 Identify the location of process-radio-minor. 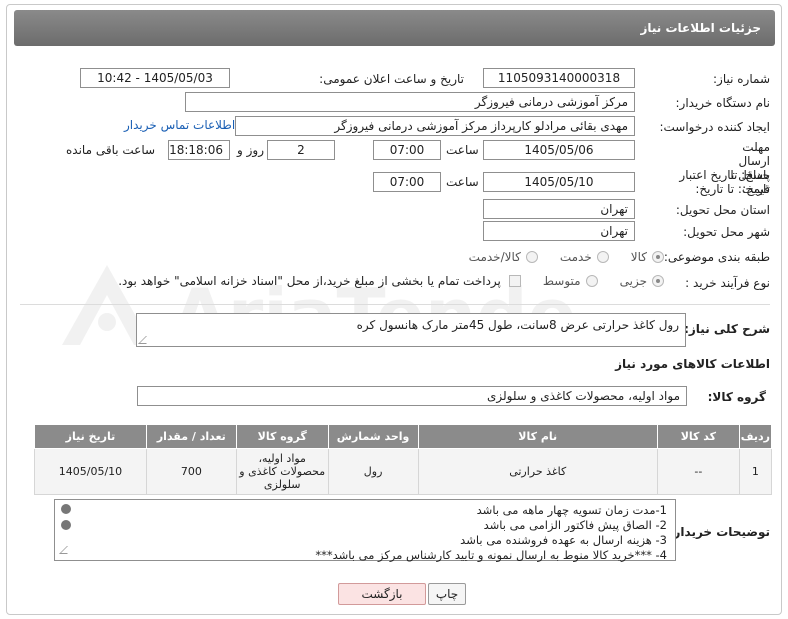
(658, 281).